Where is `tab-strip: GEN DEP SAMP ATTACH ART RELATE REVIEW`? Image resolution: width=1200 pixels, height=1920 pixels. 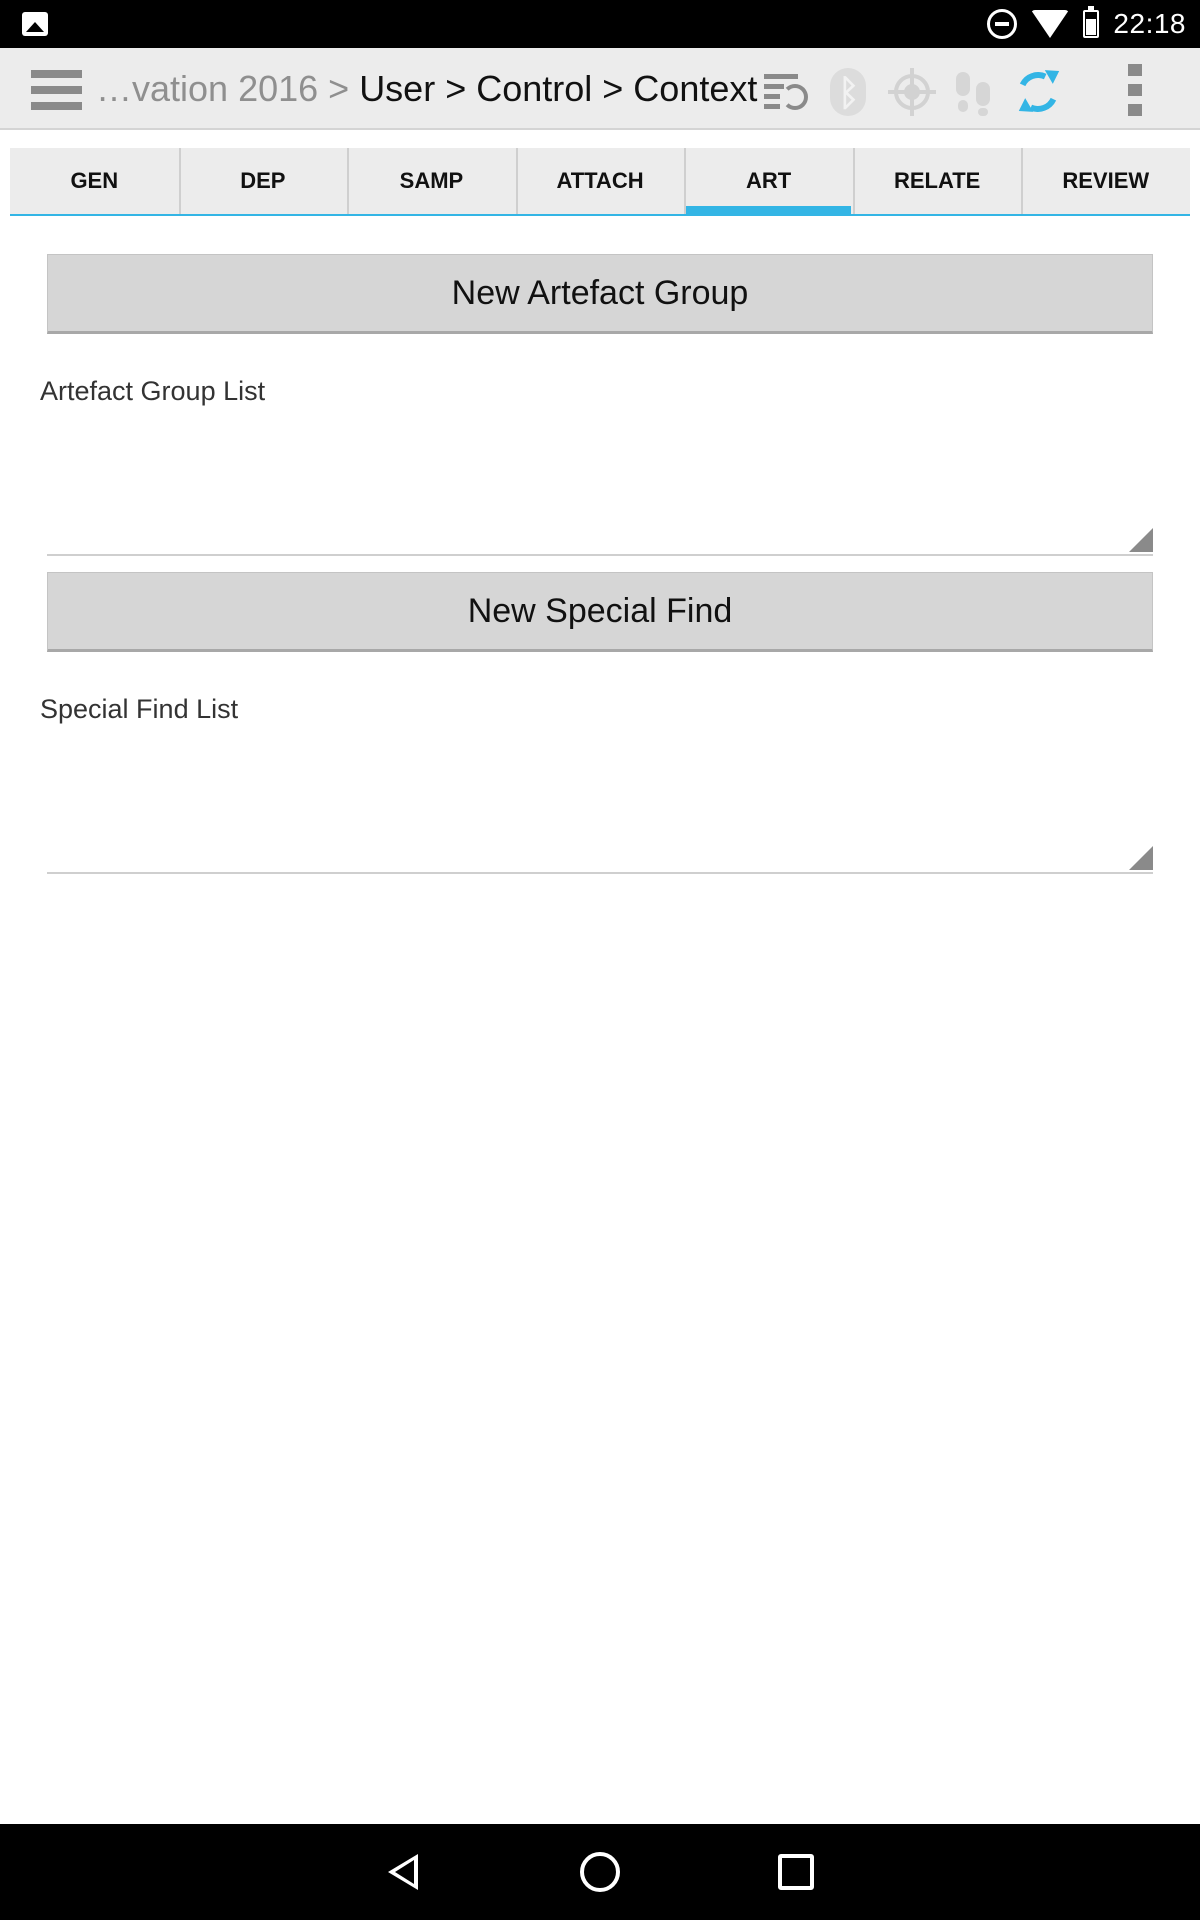
tab-strip: GEN DEP SAMP ATTACH ART RELATE REVIEW is located at coordinates (600, 182).